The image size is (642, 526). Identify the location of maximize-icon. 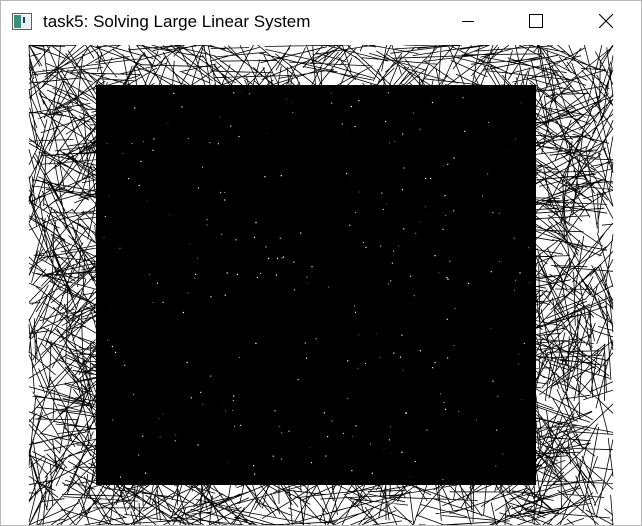
(536, 23).